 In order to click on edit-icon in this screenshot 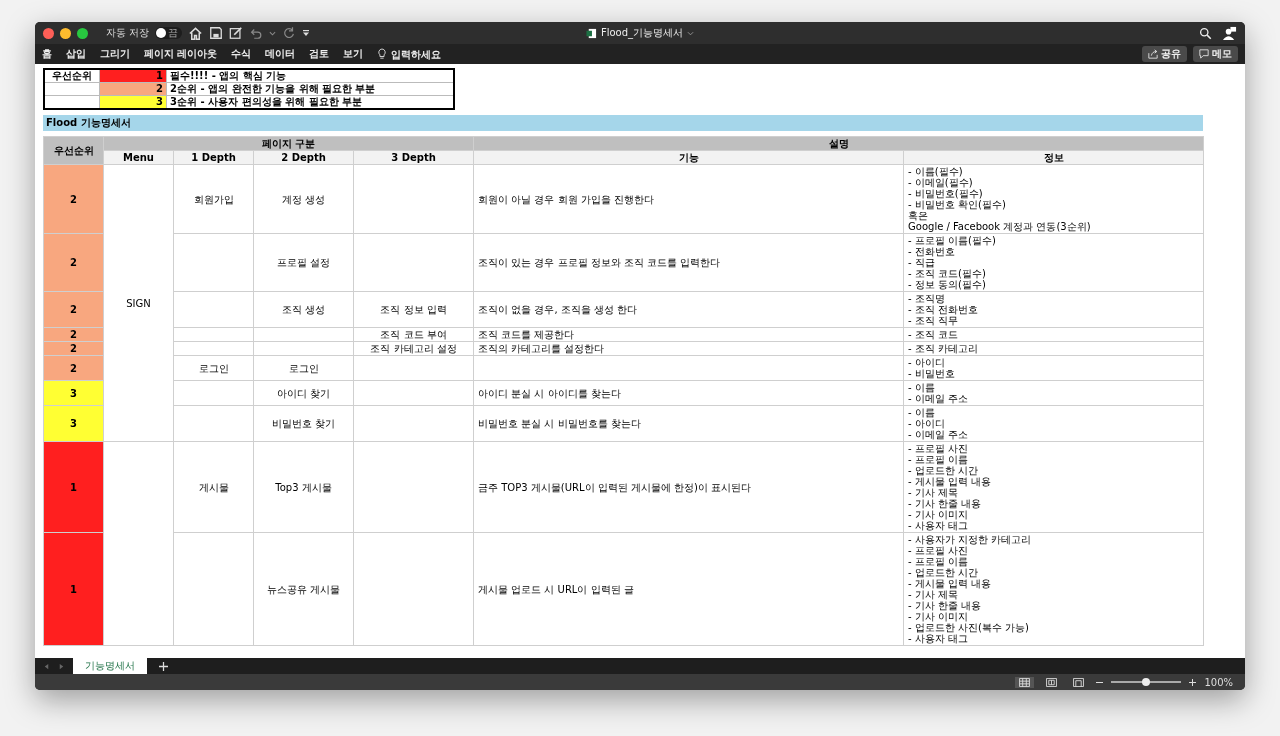, I will do `click(236, 33)`.